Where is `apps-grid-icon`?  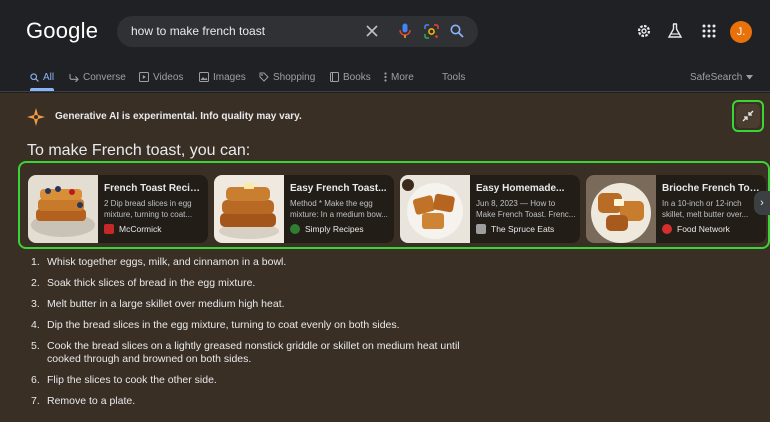 apps-grid-icon is located at coordinates (709, 31).